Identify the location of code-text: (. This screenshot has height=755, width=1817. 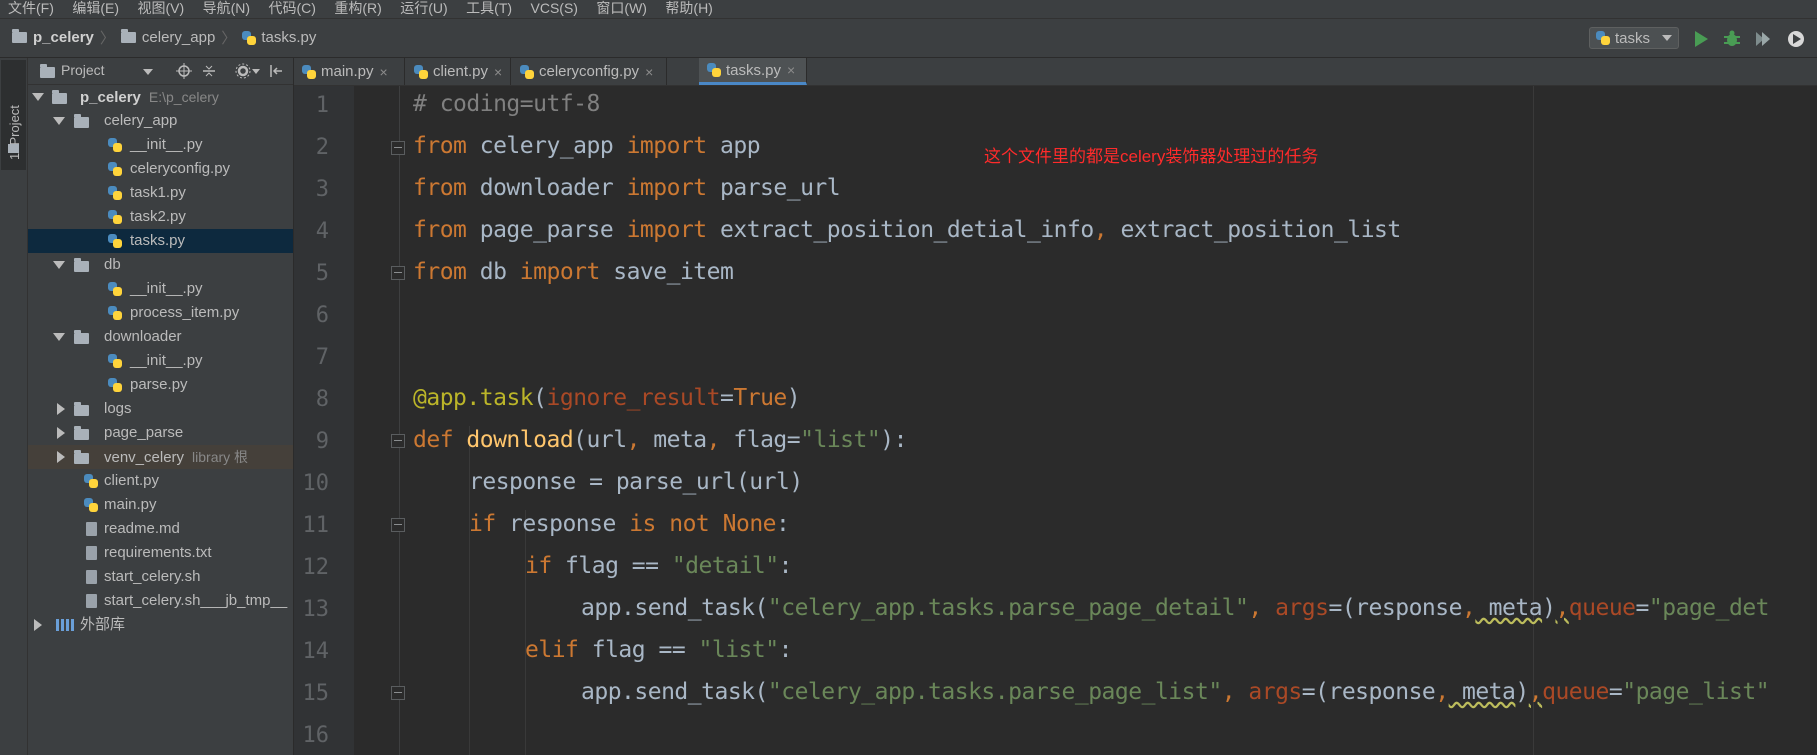
(540, 398).